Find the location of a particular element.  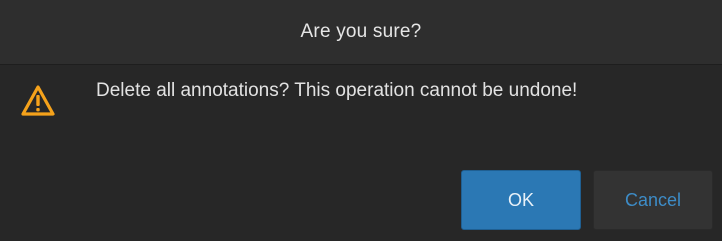

cancel-button: Cancel is located at coordinates (653, 200).